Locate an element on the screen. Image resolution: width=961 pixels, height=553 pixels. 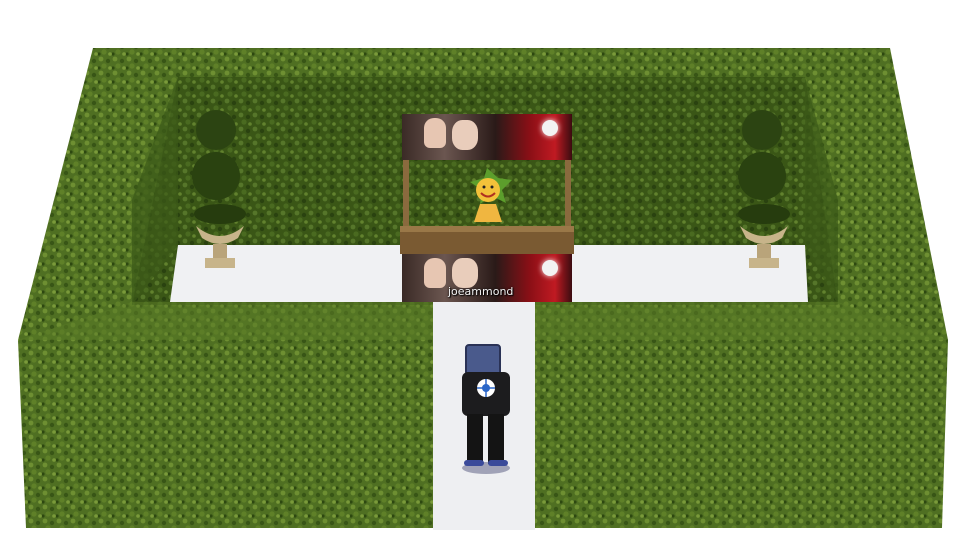
snowflake-icon is located at coordinates (486, 388).